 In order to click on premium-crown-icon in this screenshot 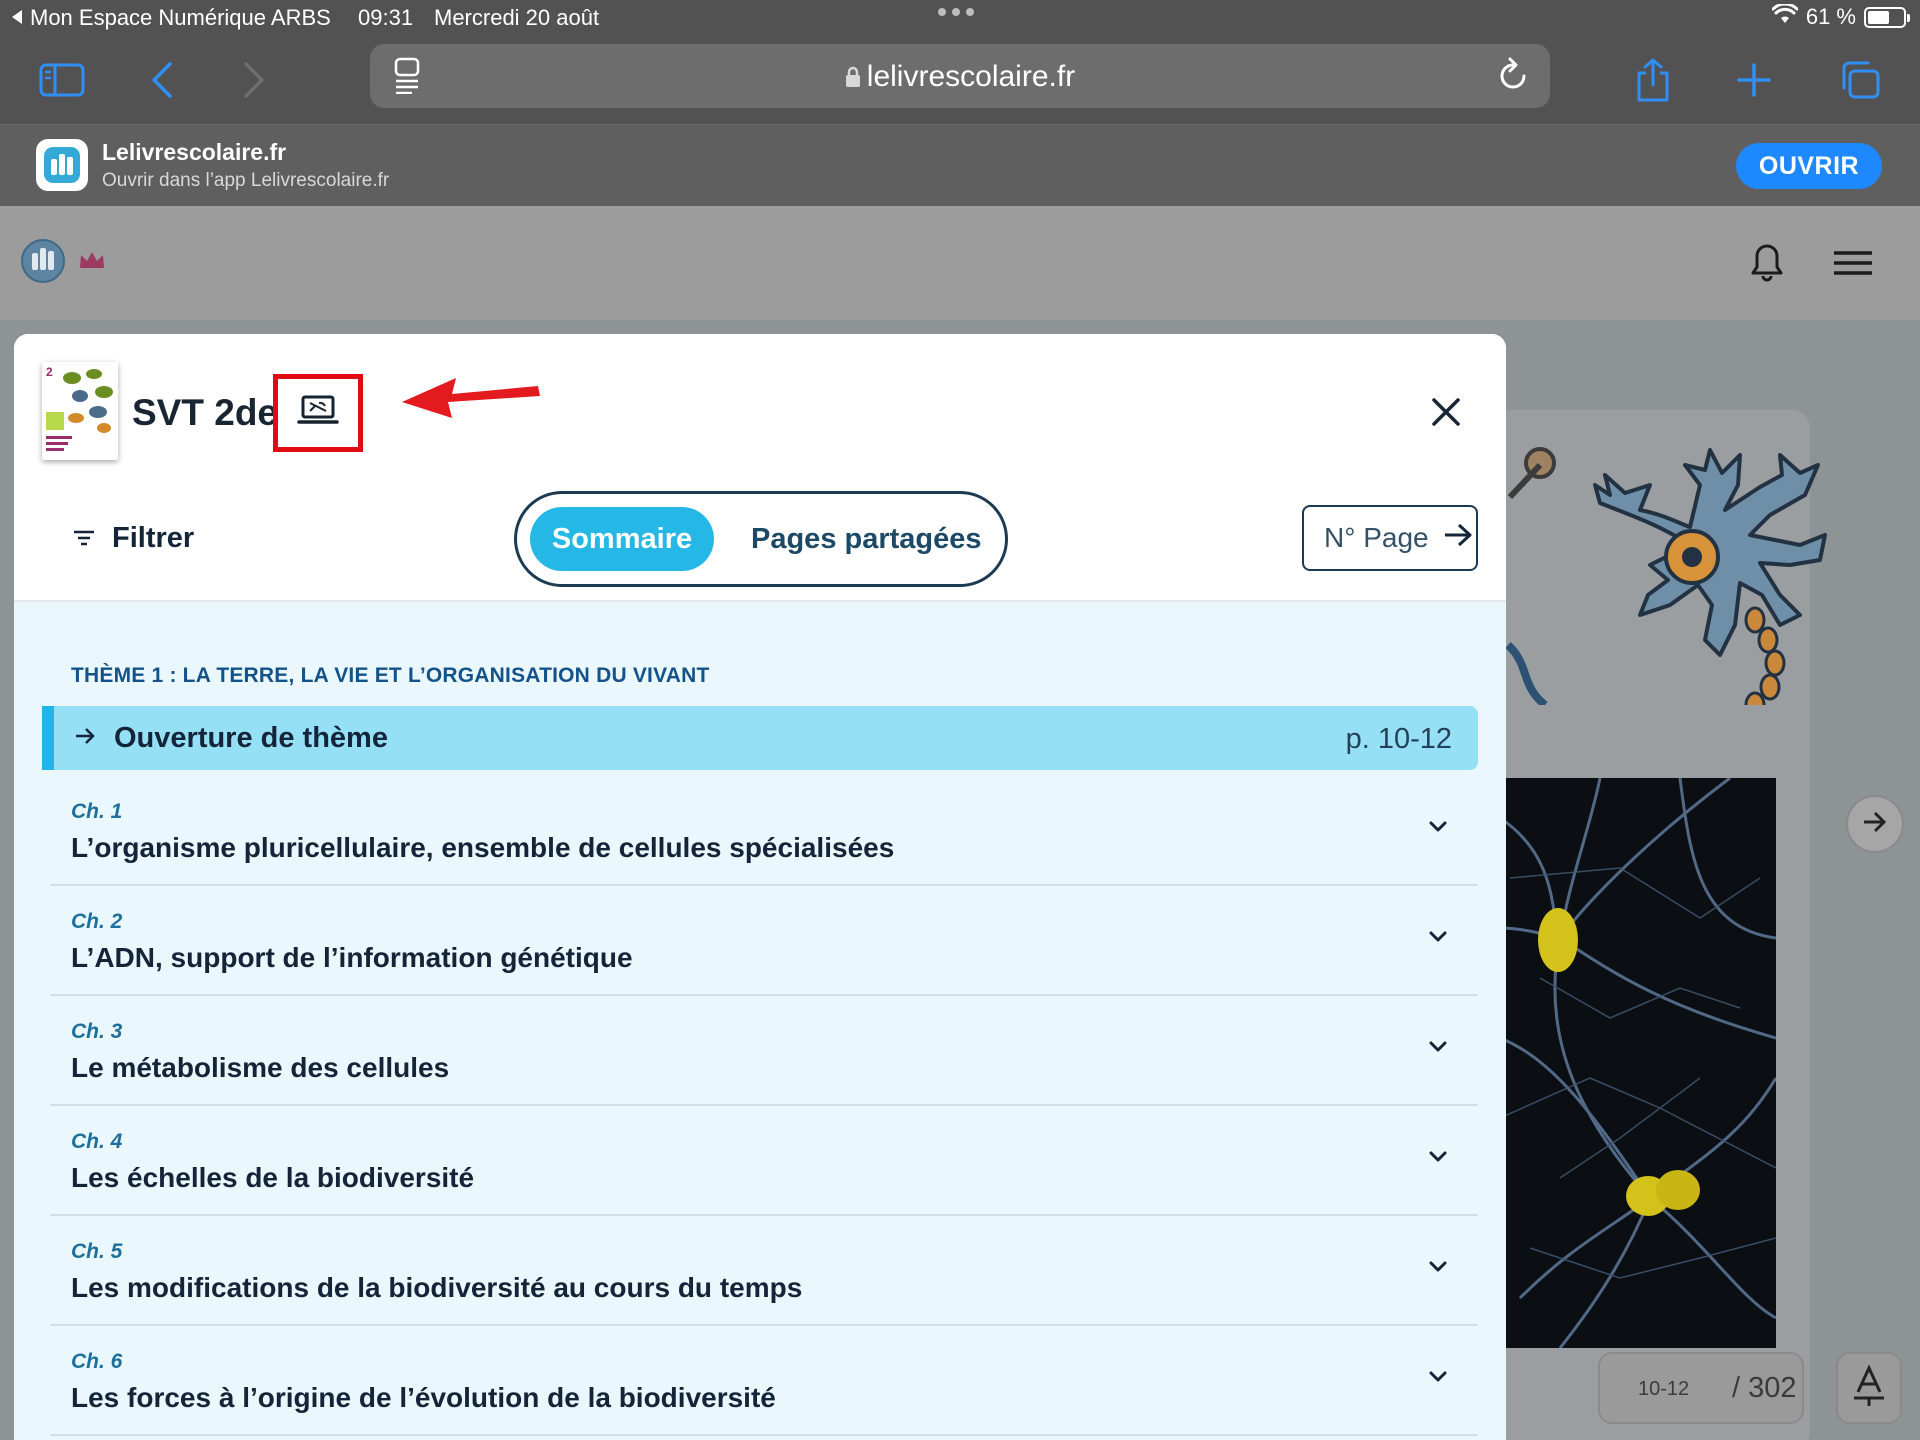, I will do `click(92, 262)`.